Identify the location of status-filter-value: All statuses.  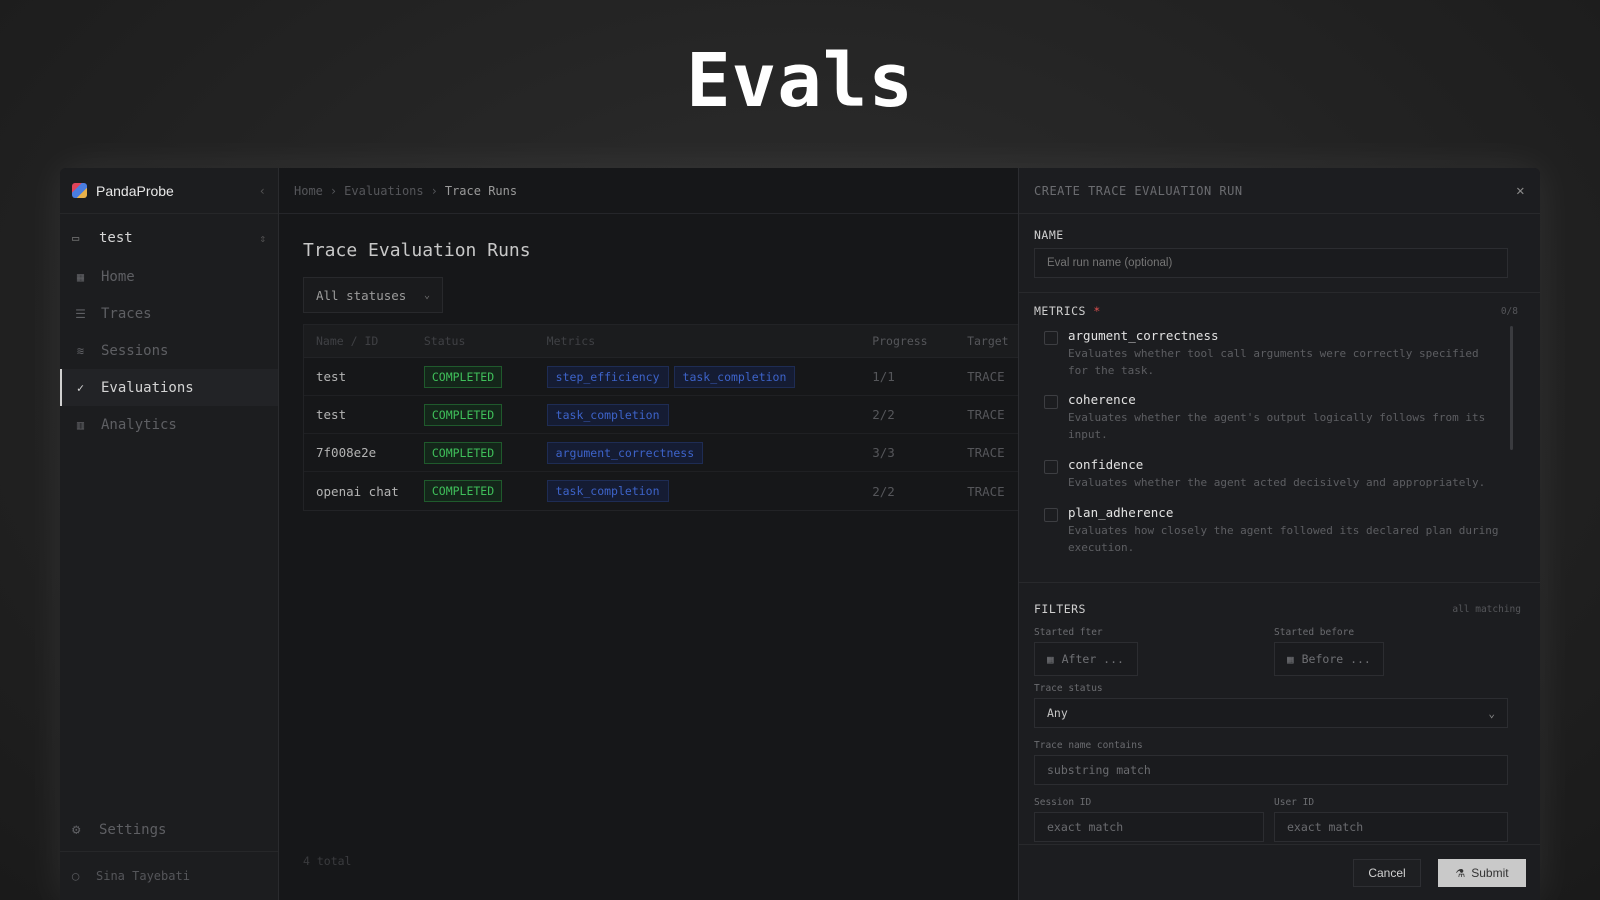
(361, 295).